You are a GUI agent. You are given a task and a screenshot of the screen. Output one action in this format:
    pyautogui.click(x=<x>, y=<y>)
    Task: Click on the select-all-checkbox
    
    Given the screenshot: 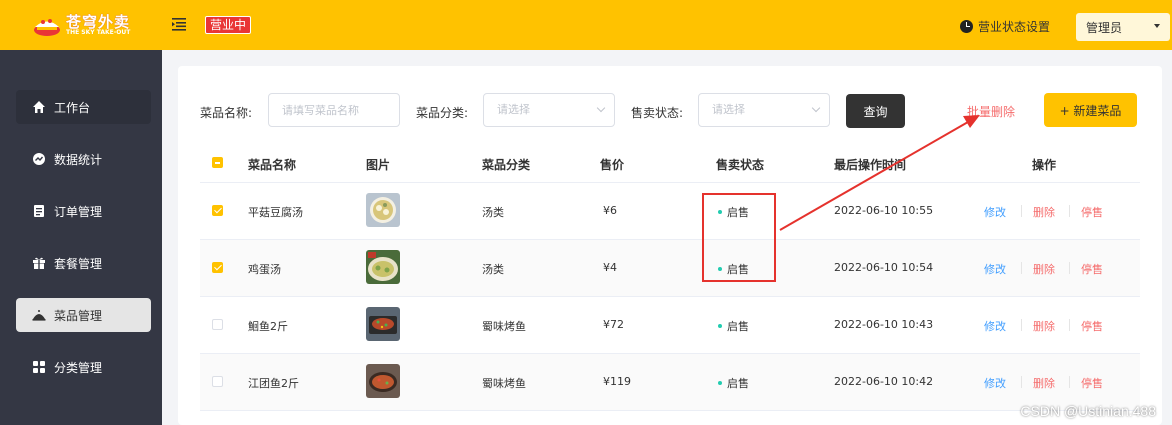 What is the action you would take?
    pyautogui.click(x=217, y=162)
    